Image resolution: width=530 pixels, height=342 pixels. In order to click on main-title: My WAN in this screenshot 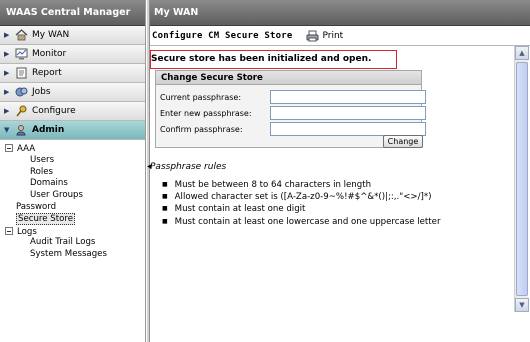, I will do `click(340, 13)`.